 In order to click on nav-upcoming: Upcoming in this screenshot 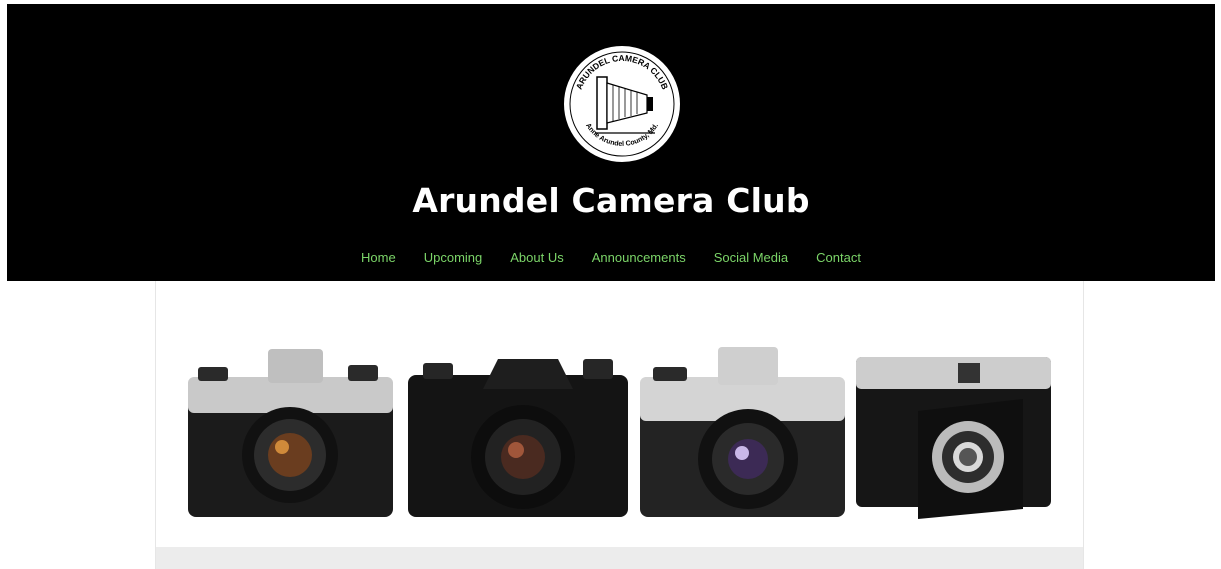, I will do `click(453, 257)`.